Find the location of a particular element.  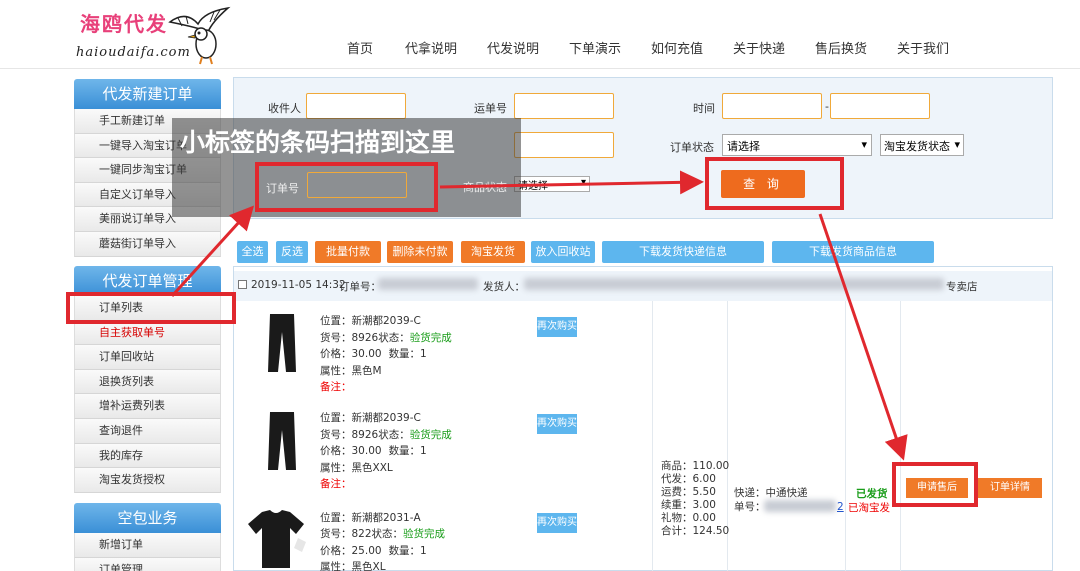

taobao-shipped-status: 已淘宝发 is located at coordinates (869, 508).